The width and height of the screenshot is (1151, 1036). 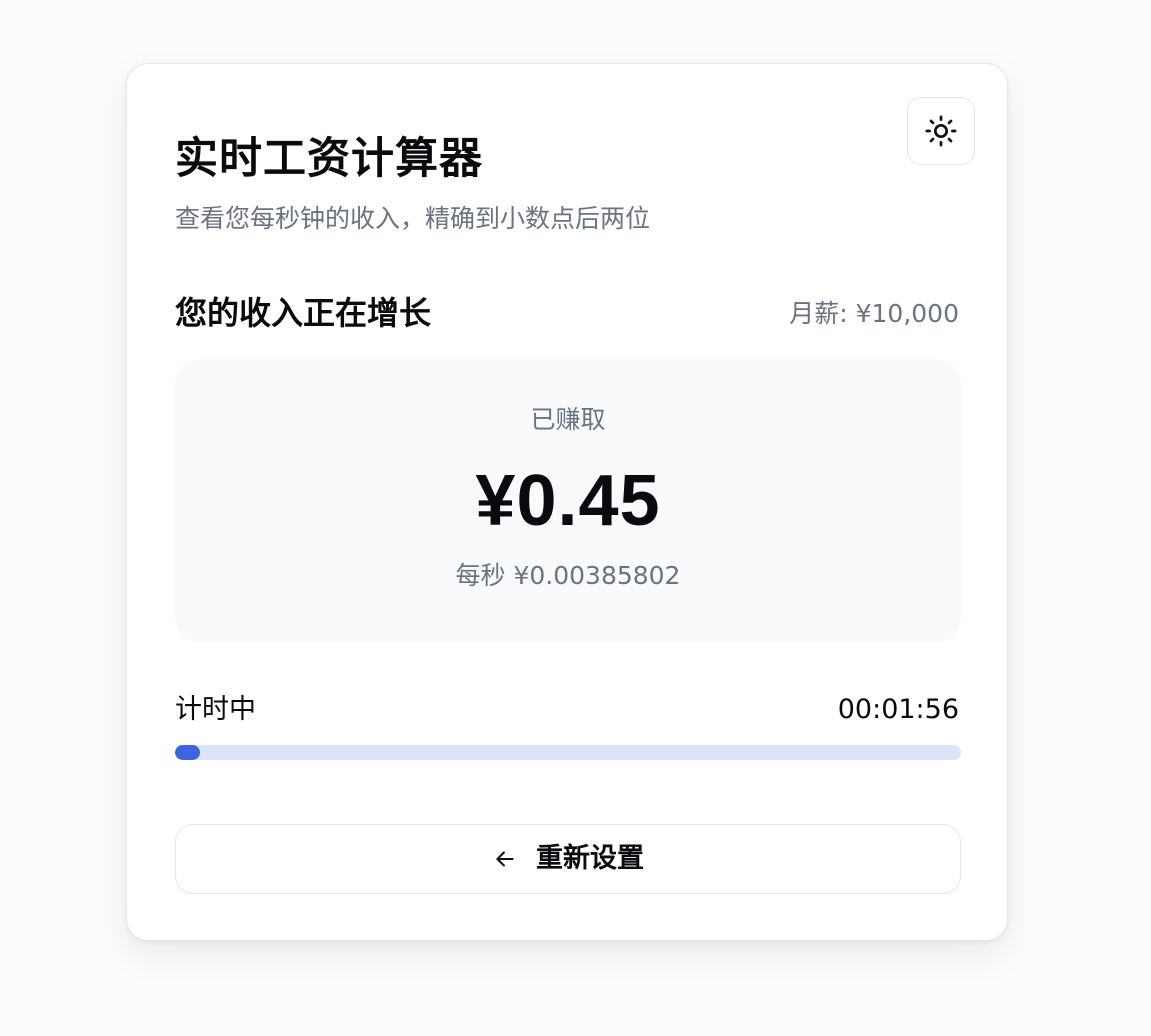 What do you see at coordinates (568, 575) in the screenshot?
I see `per-second-rate: 每秒 ¥0.00385802` at bounding box center [568, 575].